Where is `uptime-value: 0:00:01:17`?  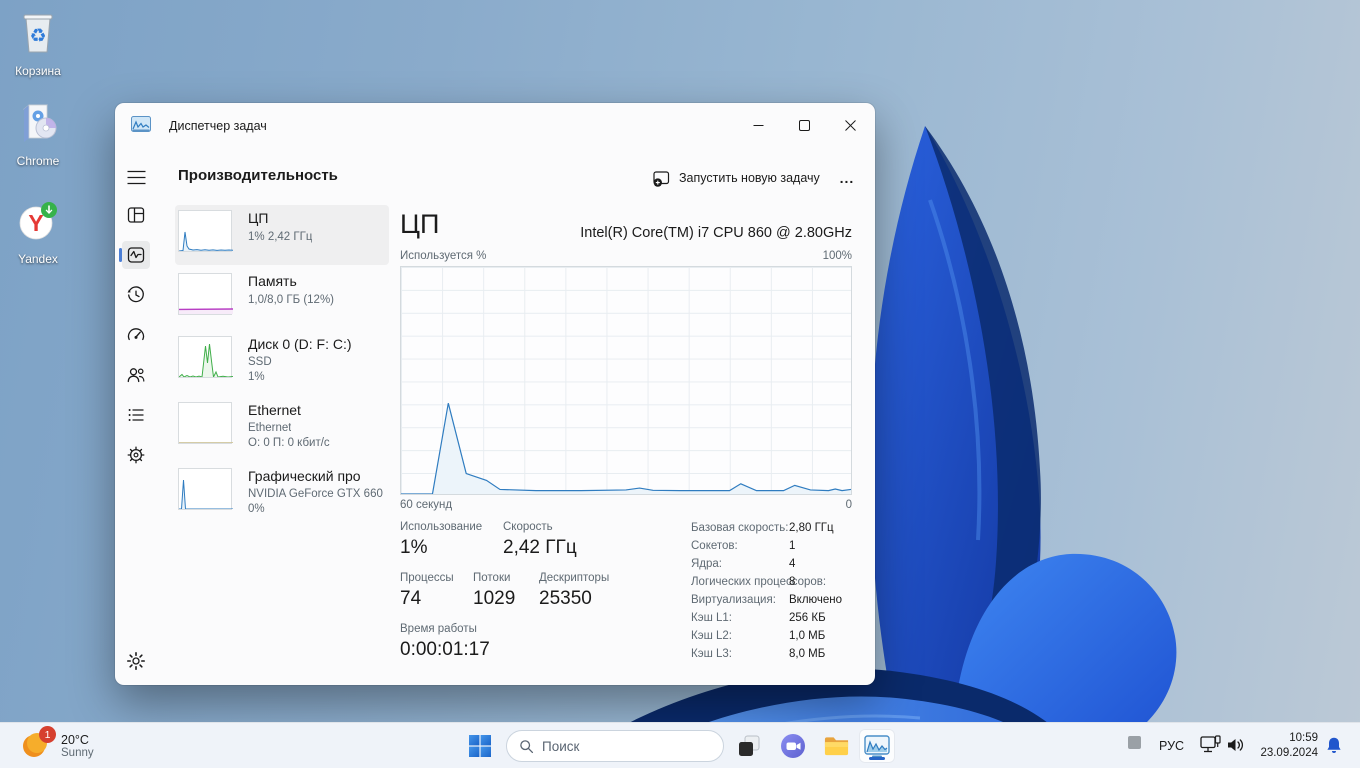 uptime-value: 0:00:01:17 is located at coordinates (445, 649).